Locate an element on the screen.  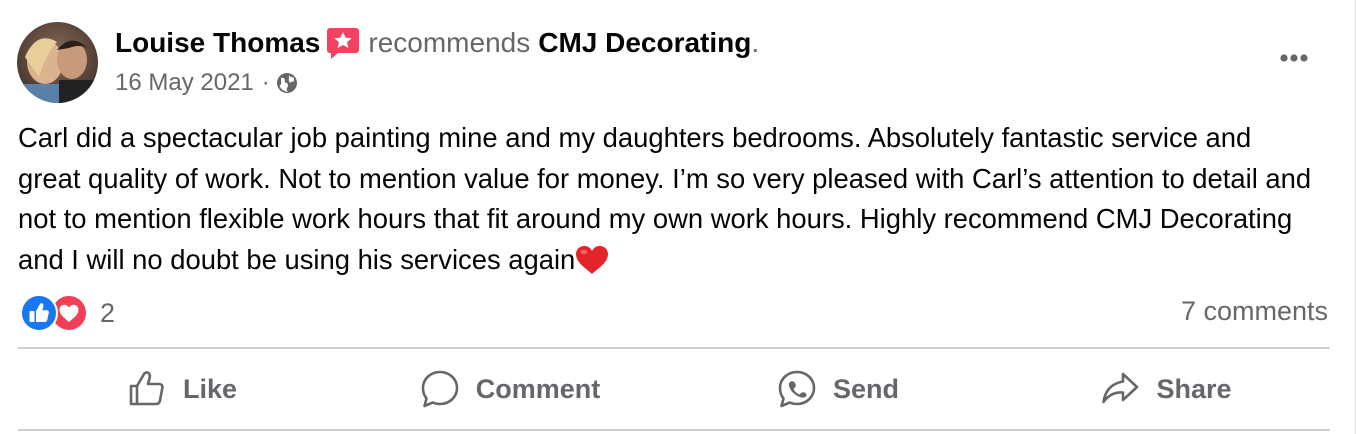
avatar is located at coordinates (57, 62).